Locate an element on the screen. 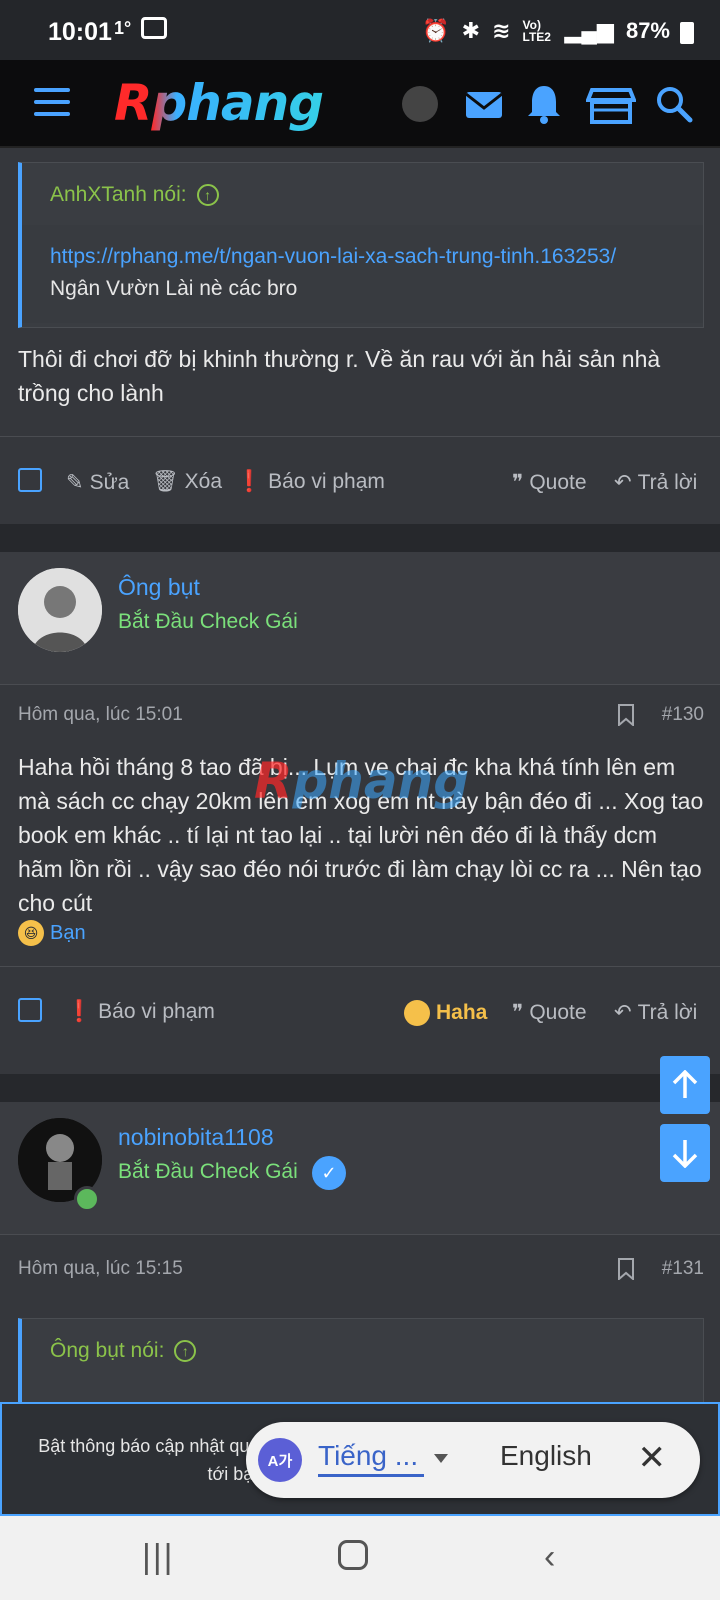 This screenshot has width=720, height=1600. status-time: 10:01 is located at coordinates (80, 32).